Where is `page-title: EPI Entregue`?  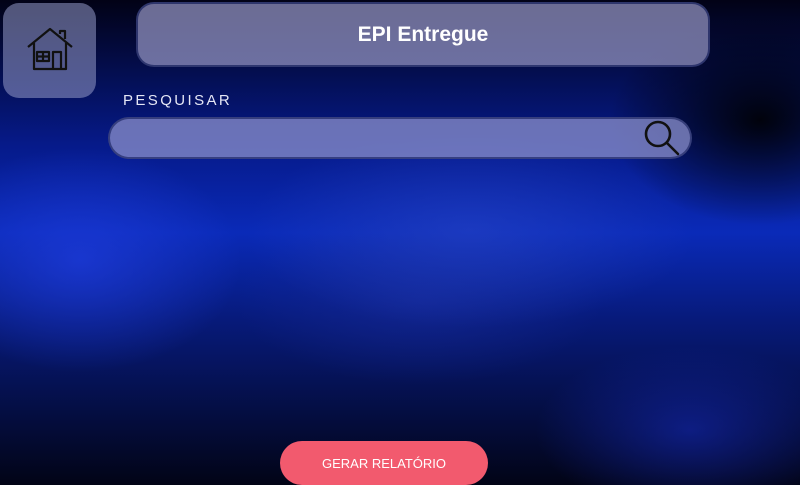 page-title: EPI Entregue is located at coordinates (423, 34).